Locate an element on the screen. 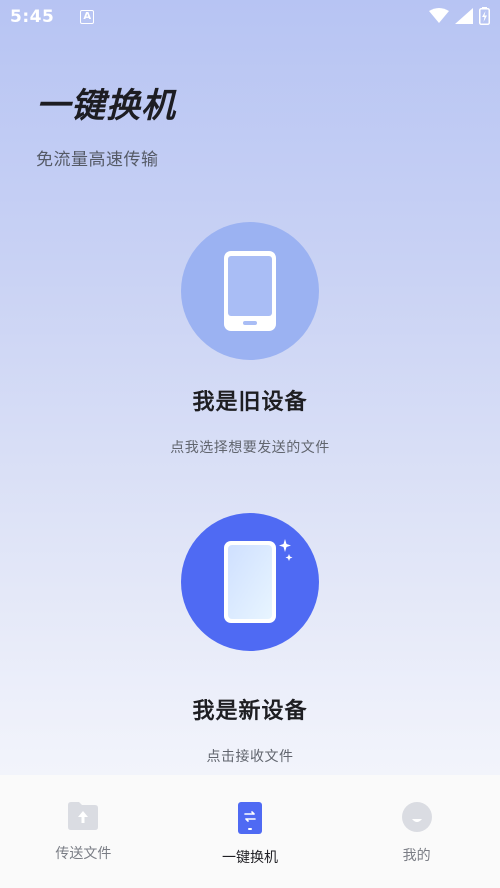 The width and height of the screenshot is (500, 888). old-device-title: 我是旧设备 is located at coordinates (250, 402).